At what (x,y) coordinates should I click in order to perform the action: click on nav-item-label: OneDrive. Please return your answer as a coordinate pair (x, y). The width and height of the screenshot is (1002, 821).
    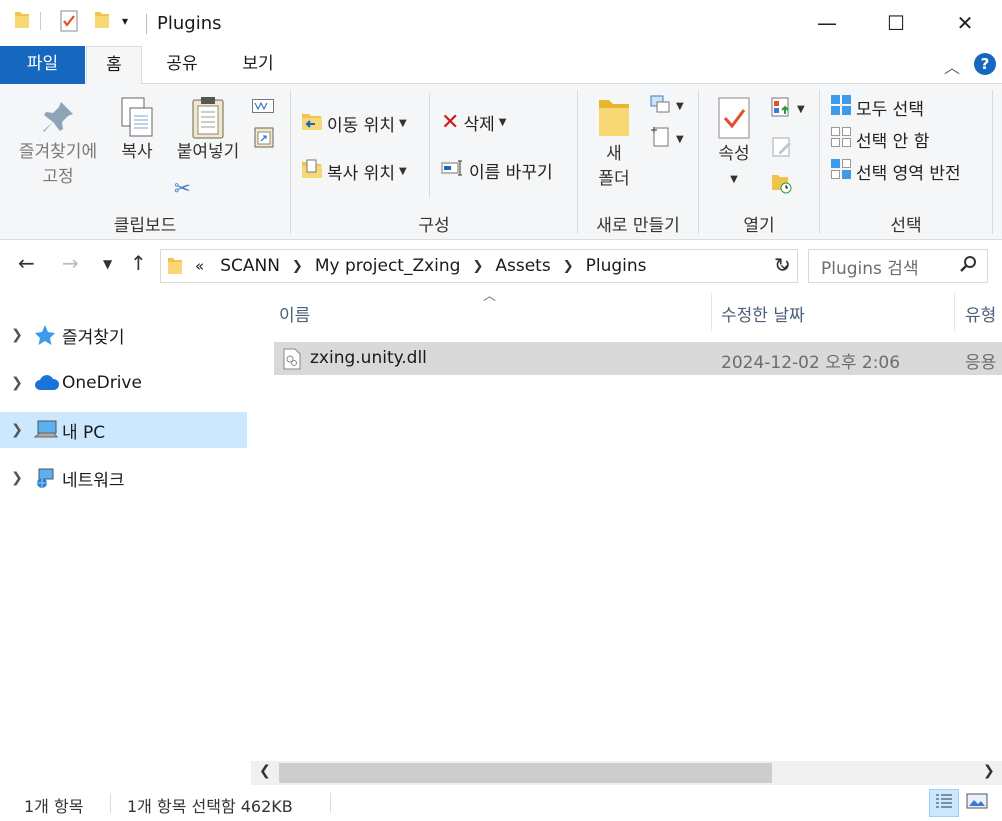
    Looking at the image, I should click on (102, 383).